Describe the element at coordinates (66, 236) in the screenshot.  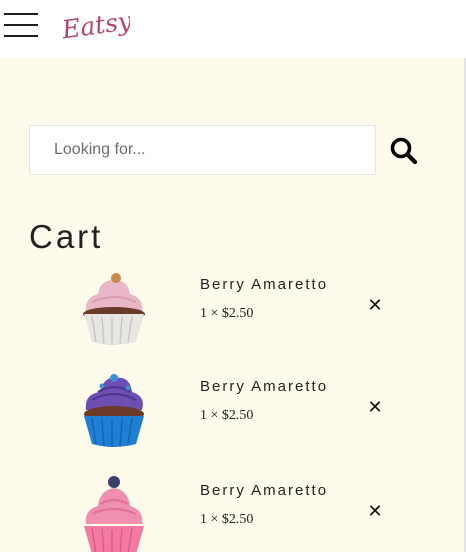
I see `cart-title: Cart` at that location.